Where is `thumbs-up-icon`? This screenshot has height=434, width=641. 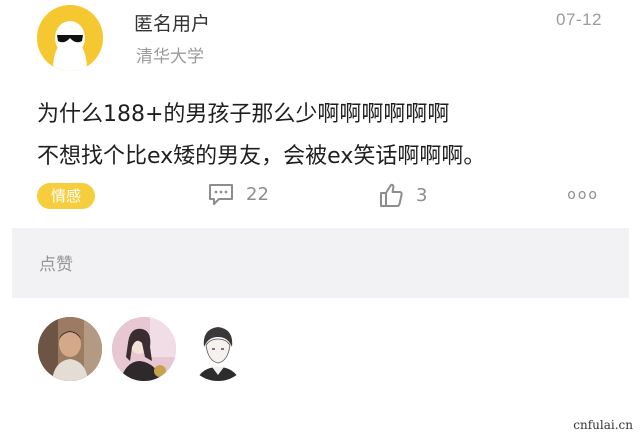 thumbs-up-icon is located at coordinates (391, 195).